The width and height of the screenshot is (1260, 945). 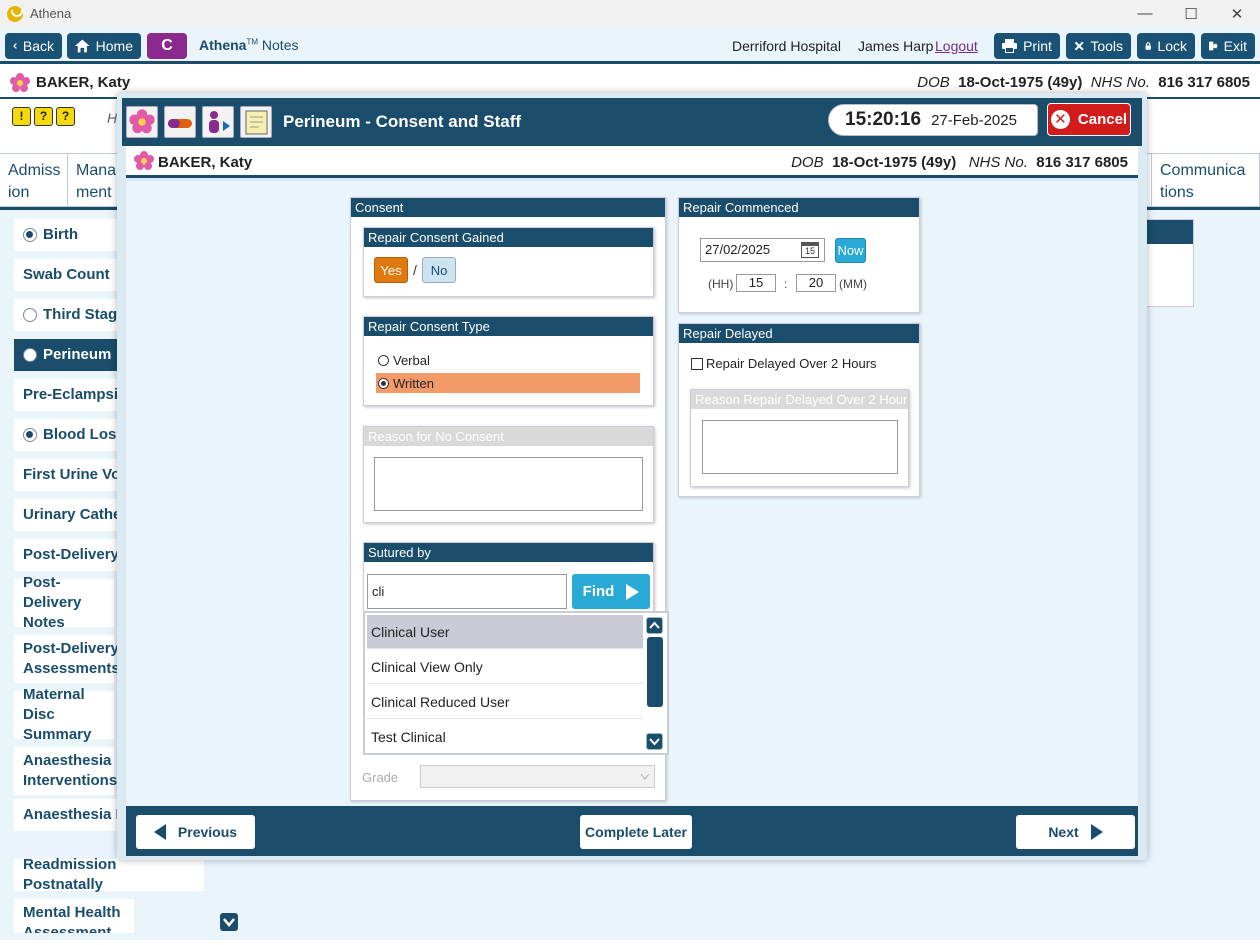 What do you see at coordinates (159, 832) in the screenshot?
I see `triangle-left-icon` at bounding box center [159, 832].